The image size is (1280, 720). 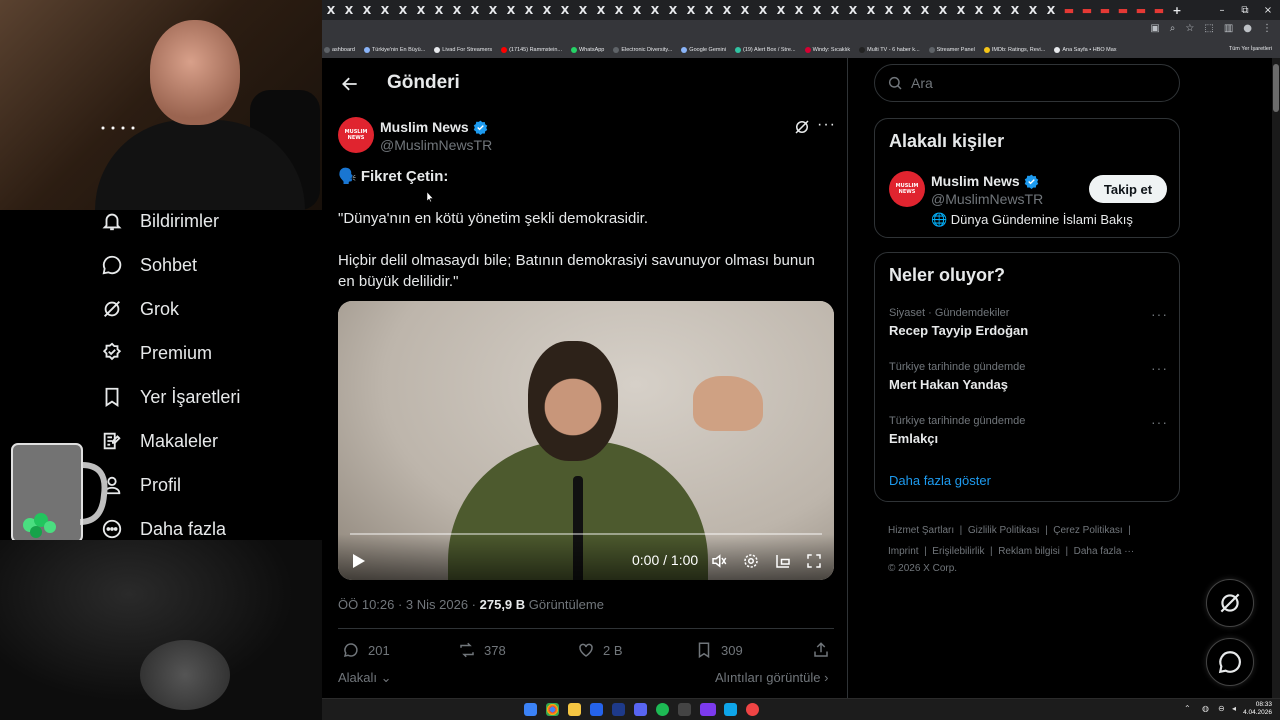 What do you see at coordinates (358, 561) in the screenshot?
I see `play-icon` at bounding box center [358, 561].